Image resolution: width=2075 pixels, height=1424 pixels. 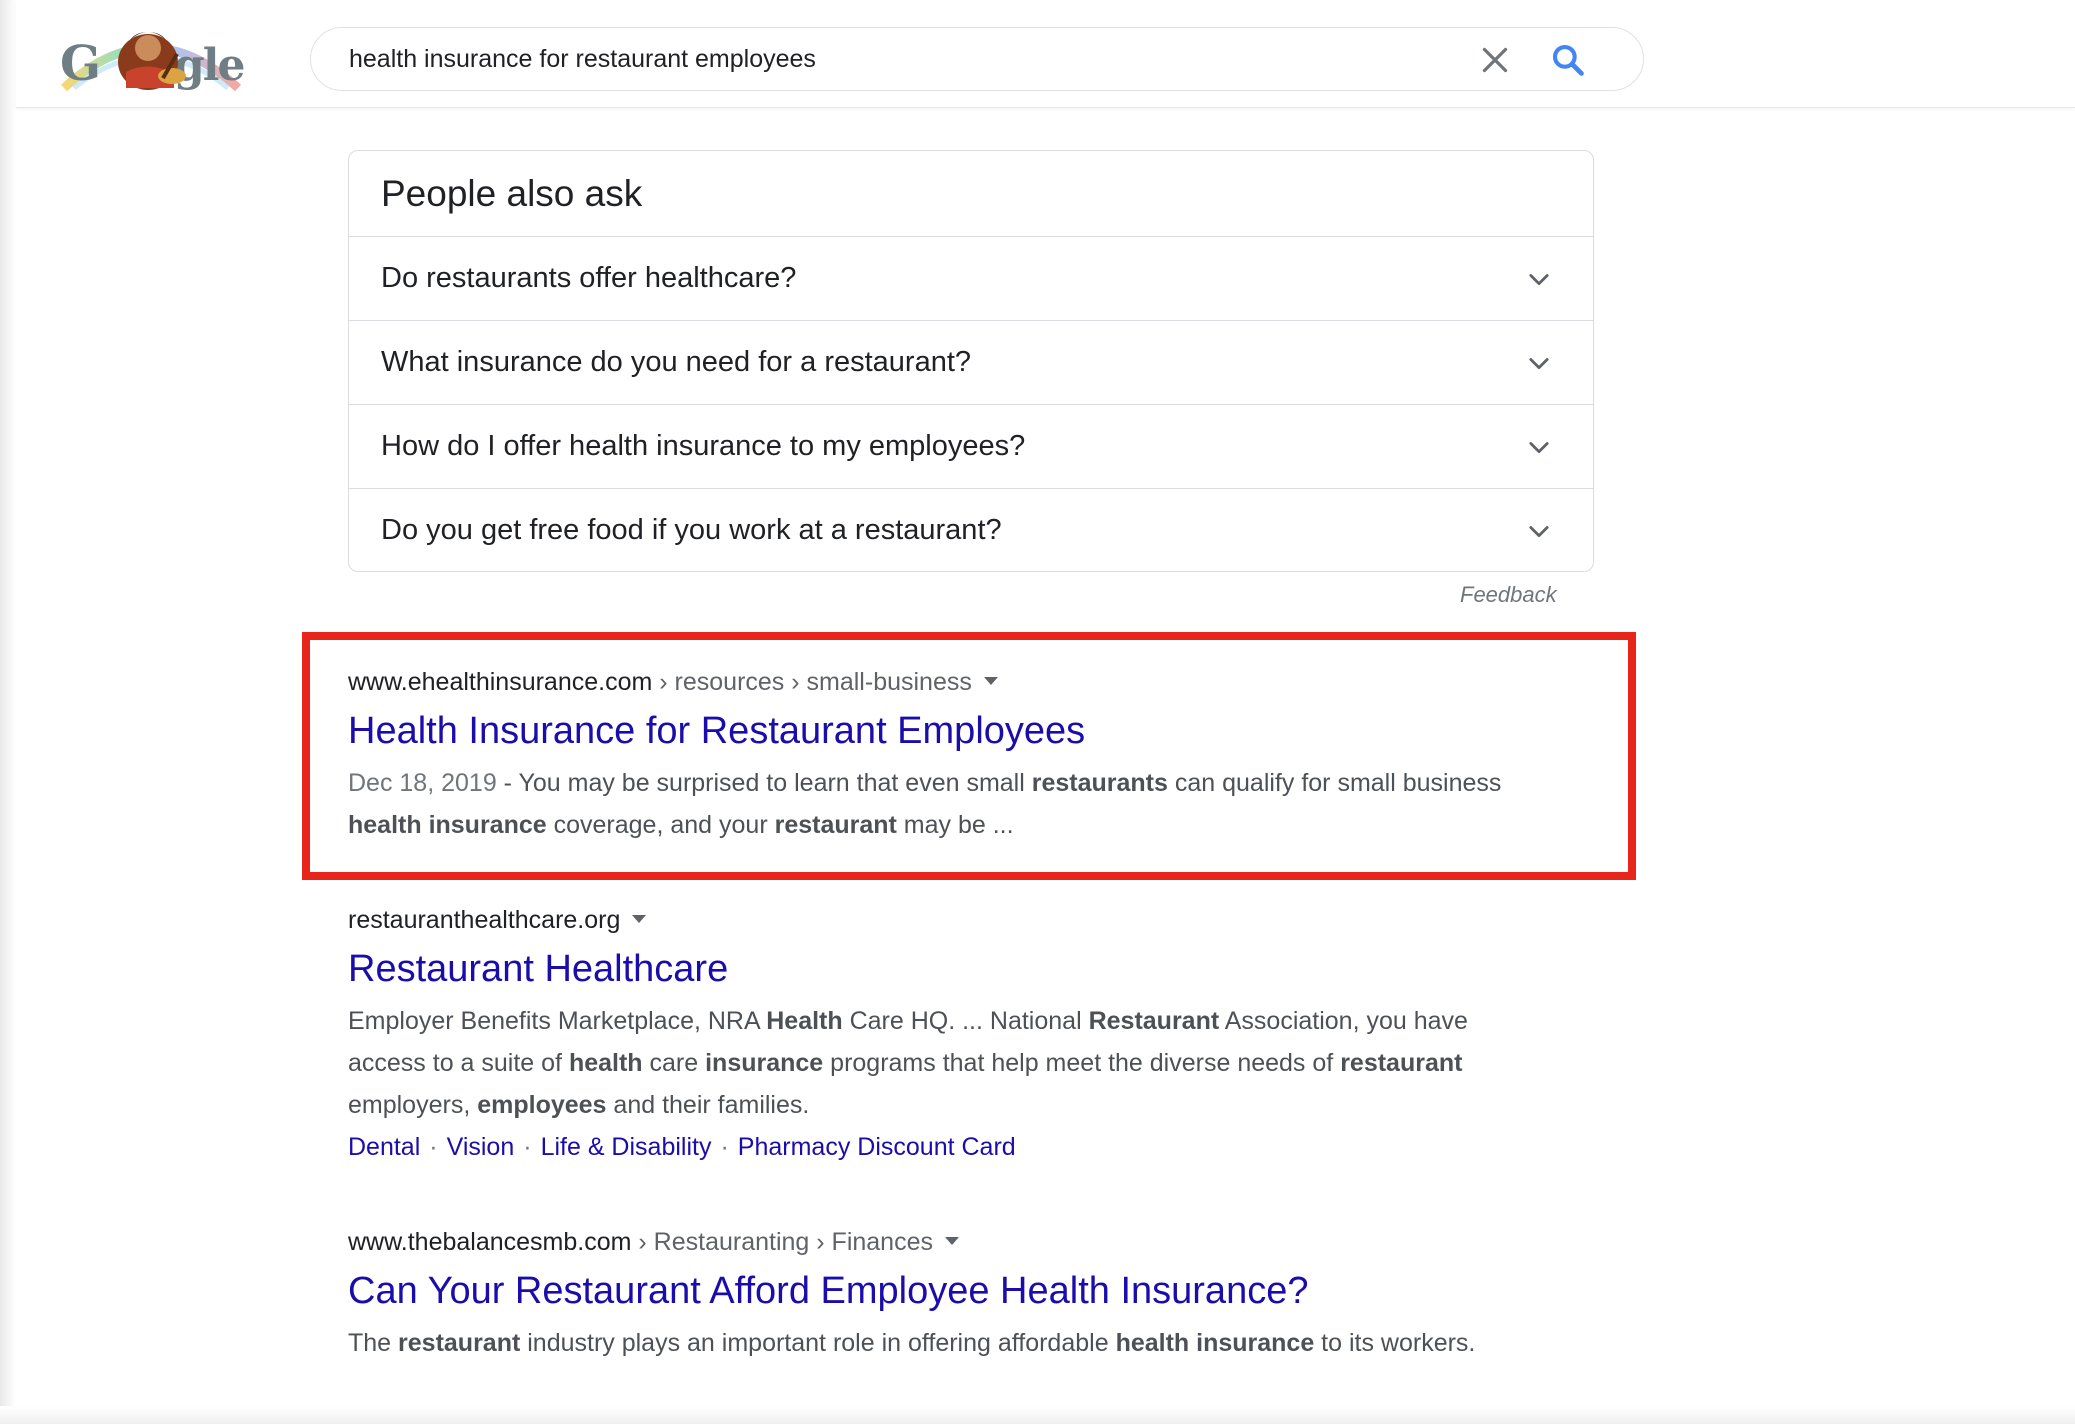 I want to click on snippet-text: to its workers., so click(x=1395, y=1343).